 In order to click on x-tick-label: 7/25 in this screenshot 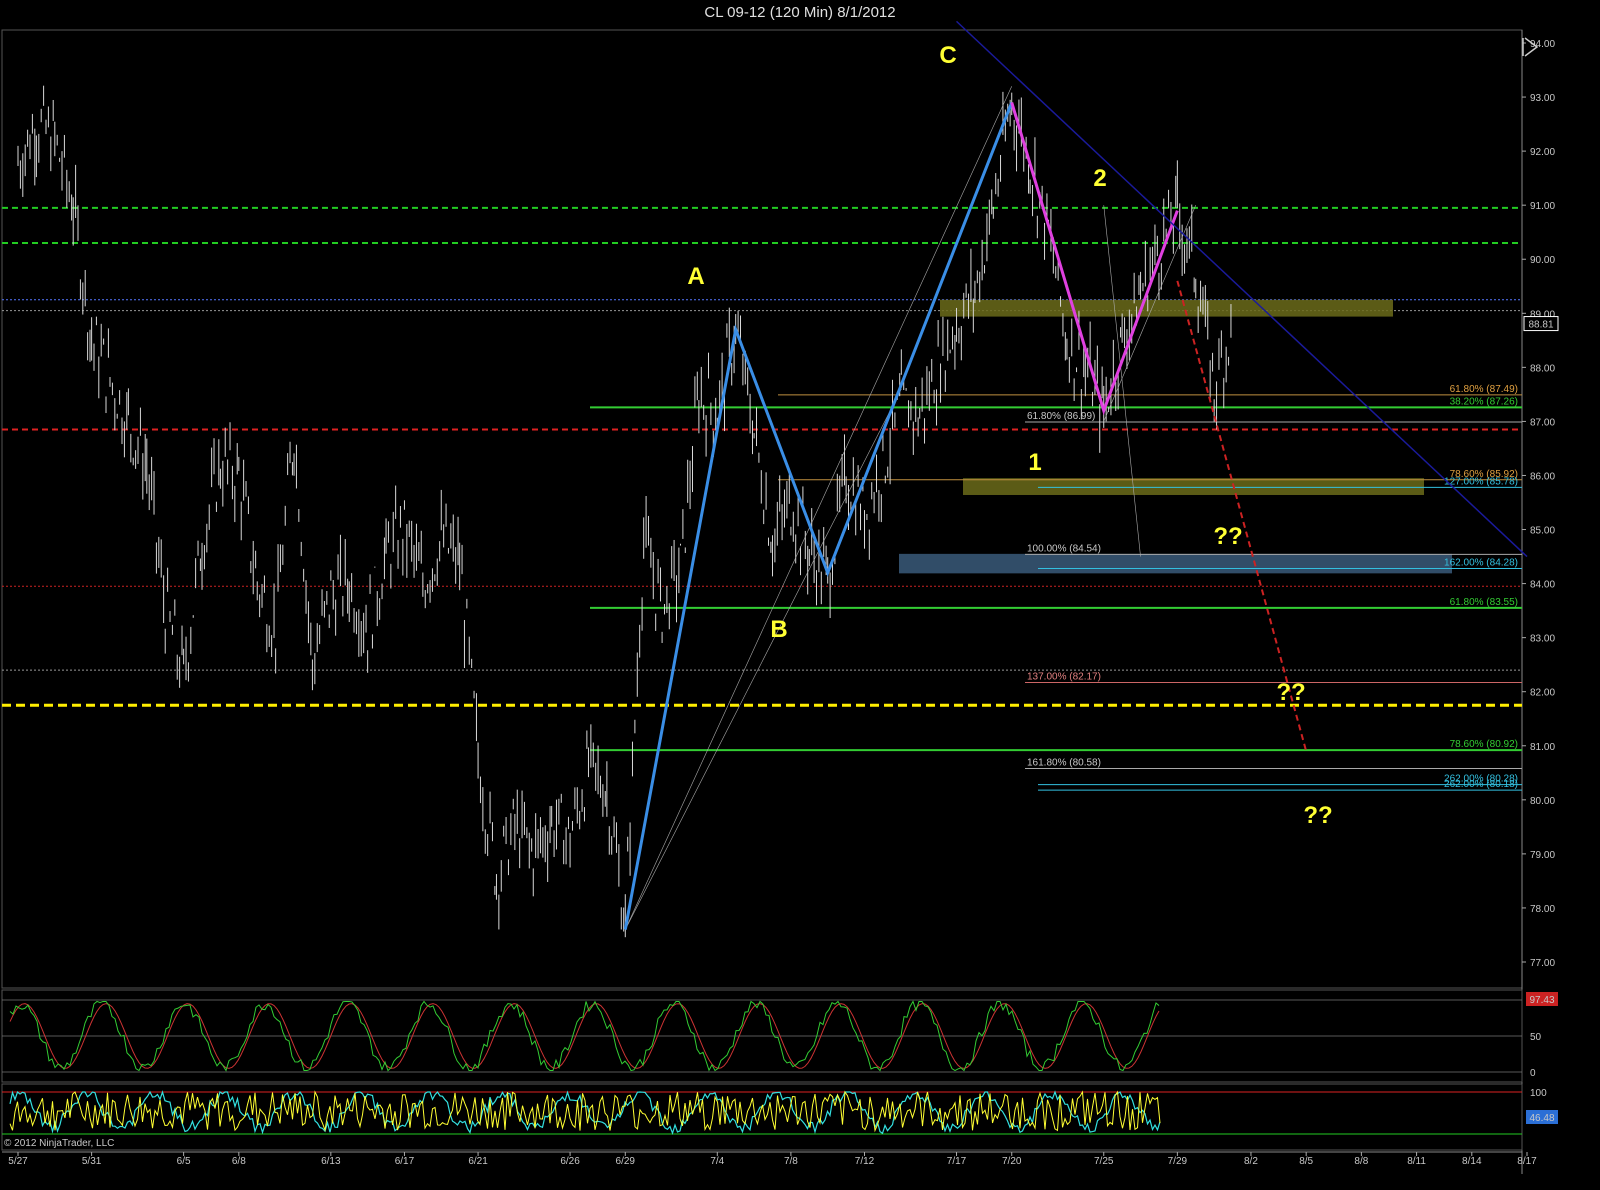, I will do `click(1104, 1161)`.